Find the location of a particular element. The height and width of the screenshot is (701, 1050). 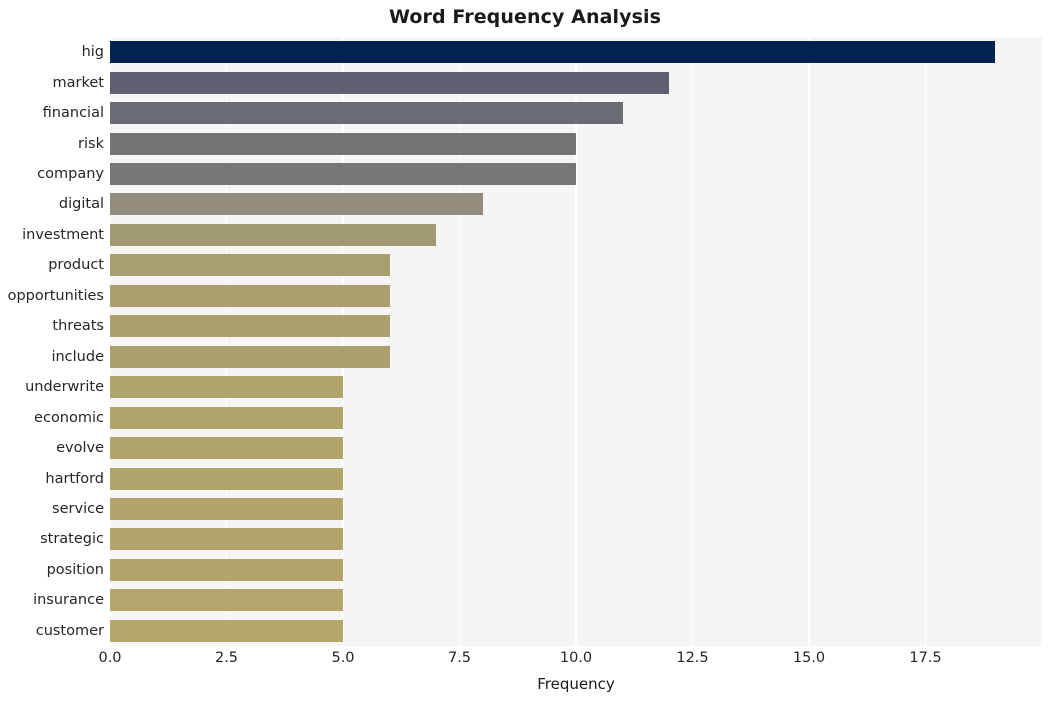

x-axis-tick-label: 5.0 is located at coordinates (343, 658).